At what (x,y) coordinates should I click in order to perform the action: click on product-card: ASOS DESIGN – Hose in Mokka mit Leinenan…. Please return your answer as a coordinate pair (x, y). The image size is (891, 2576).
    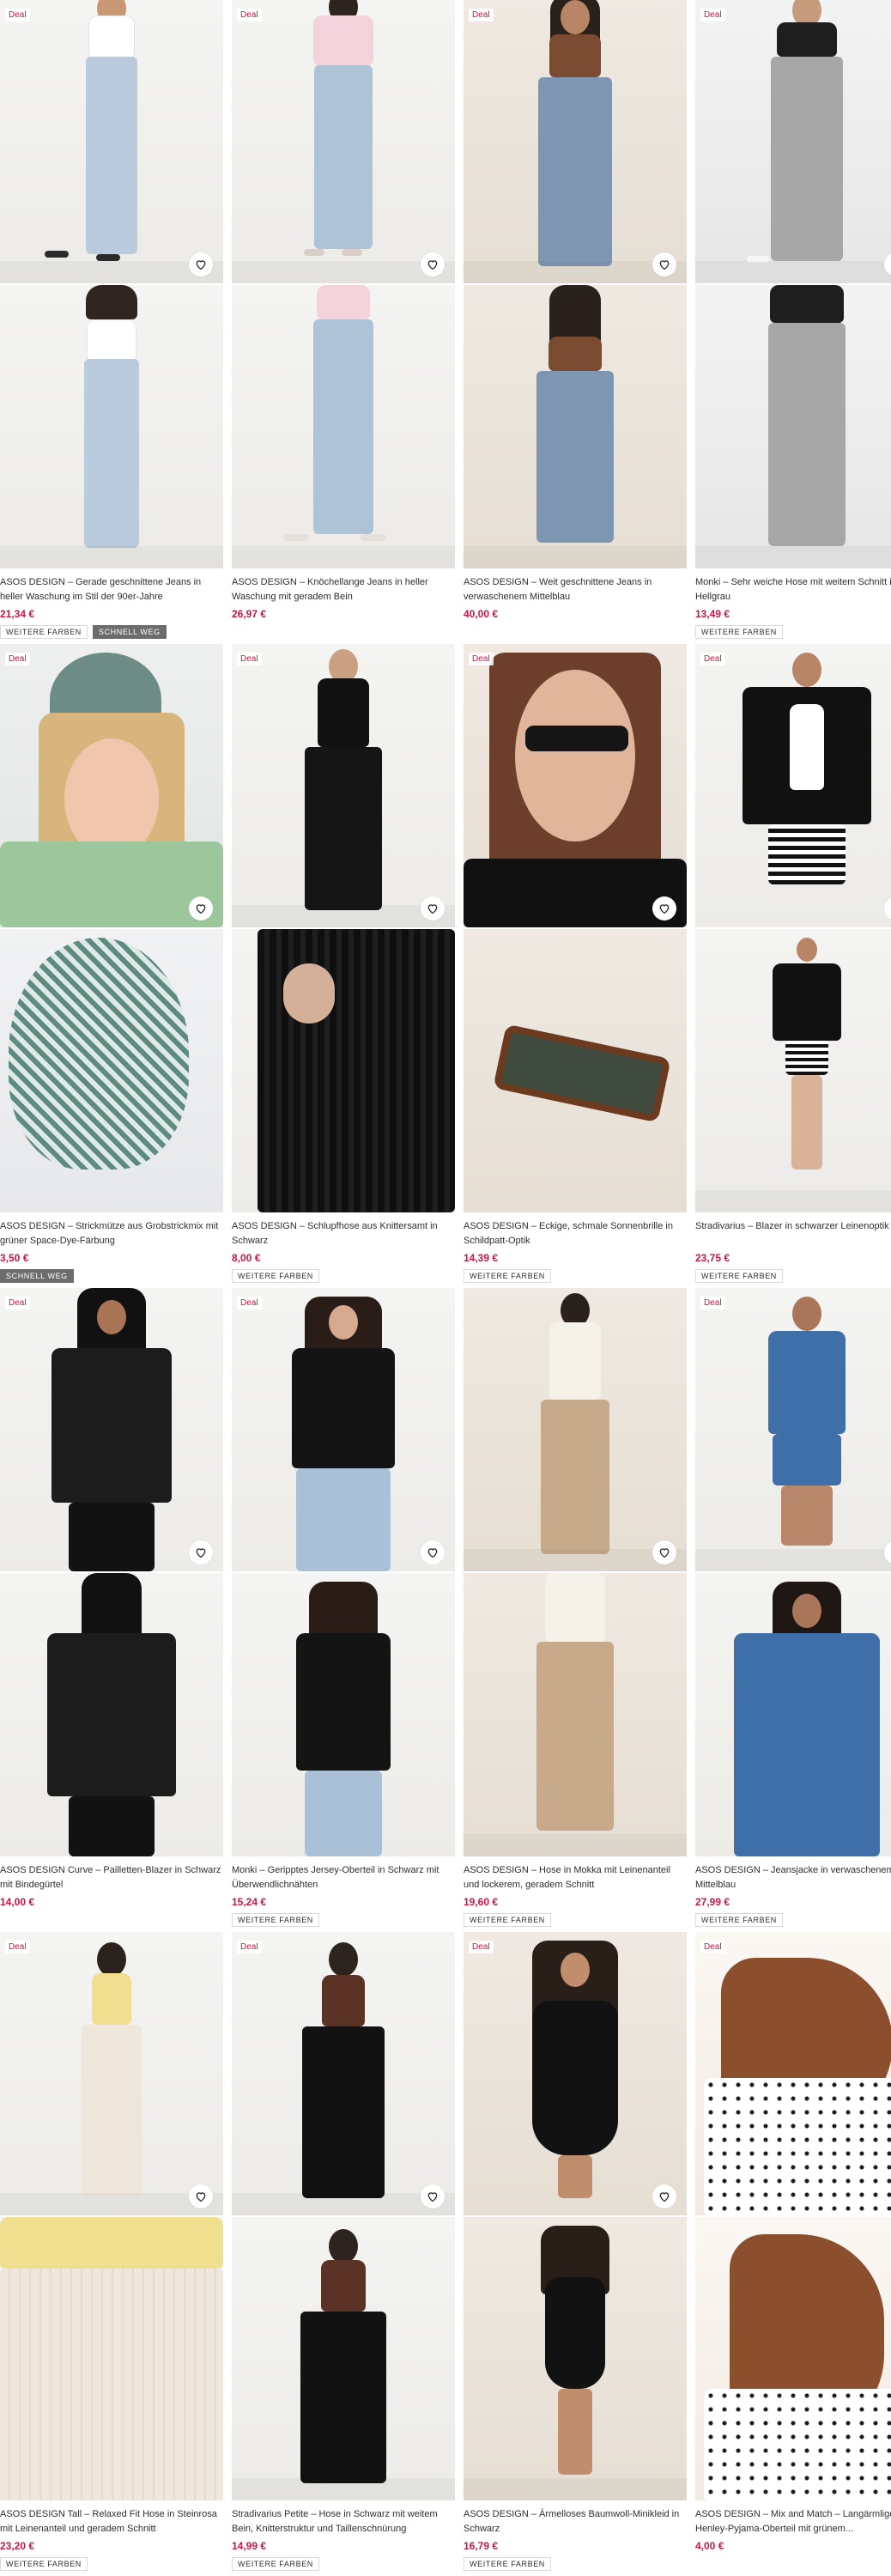
    Looking at the image, I should click on (575, 1610).